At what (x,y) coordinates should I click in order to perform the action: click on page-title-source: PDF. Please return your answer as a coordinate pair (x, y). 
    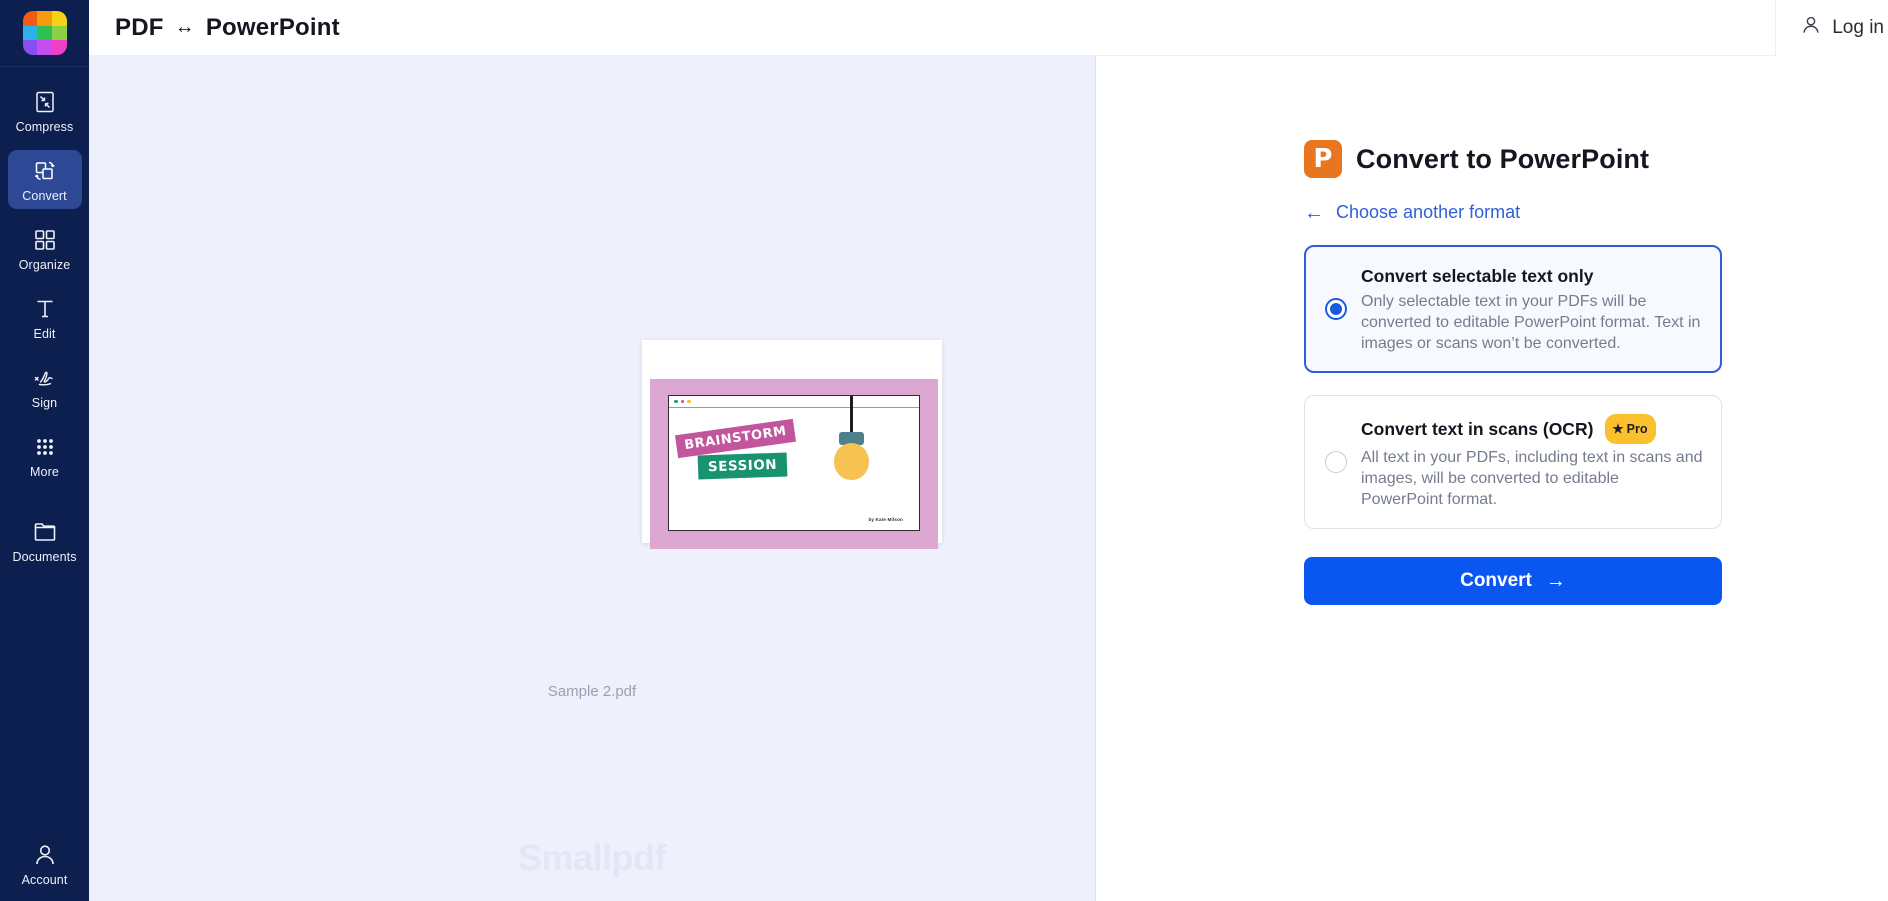
    Looking at the image, I should click on (139, 27).